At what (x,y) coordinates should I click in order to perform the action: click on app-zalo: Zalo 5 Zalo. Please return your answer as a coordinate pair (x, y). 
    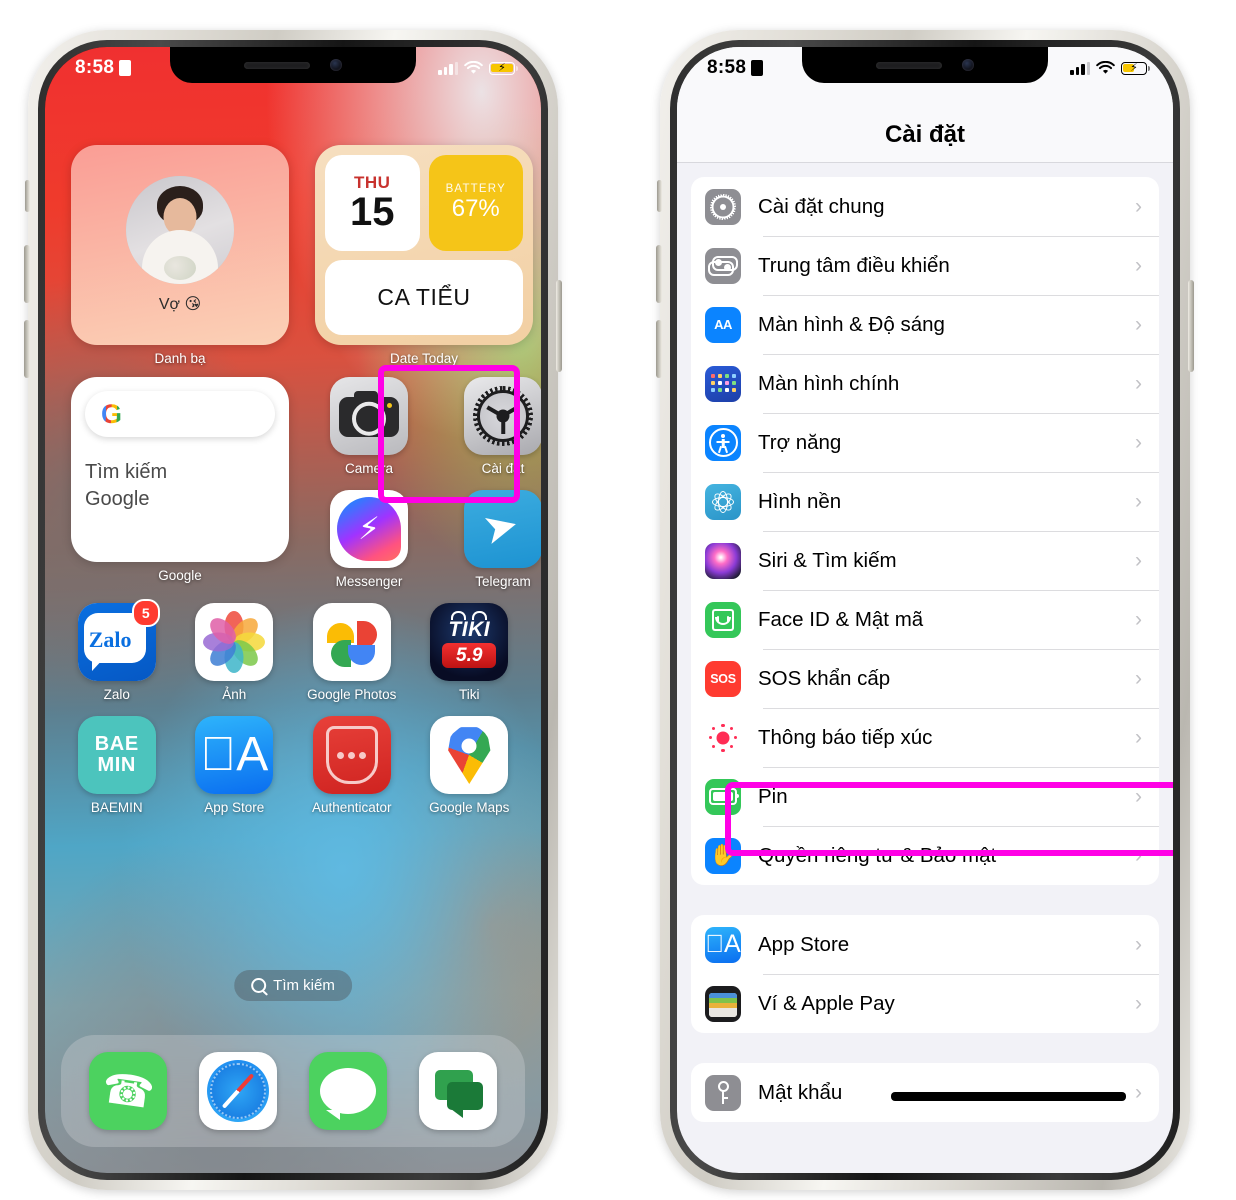
    Looking at the image, I should click on (117, 650).